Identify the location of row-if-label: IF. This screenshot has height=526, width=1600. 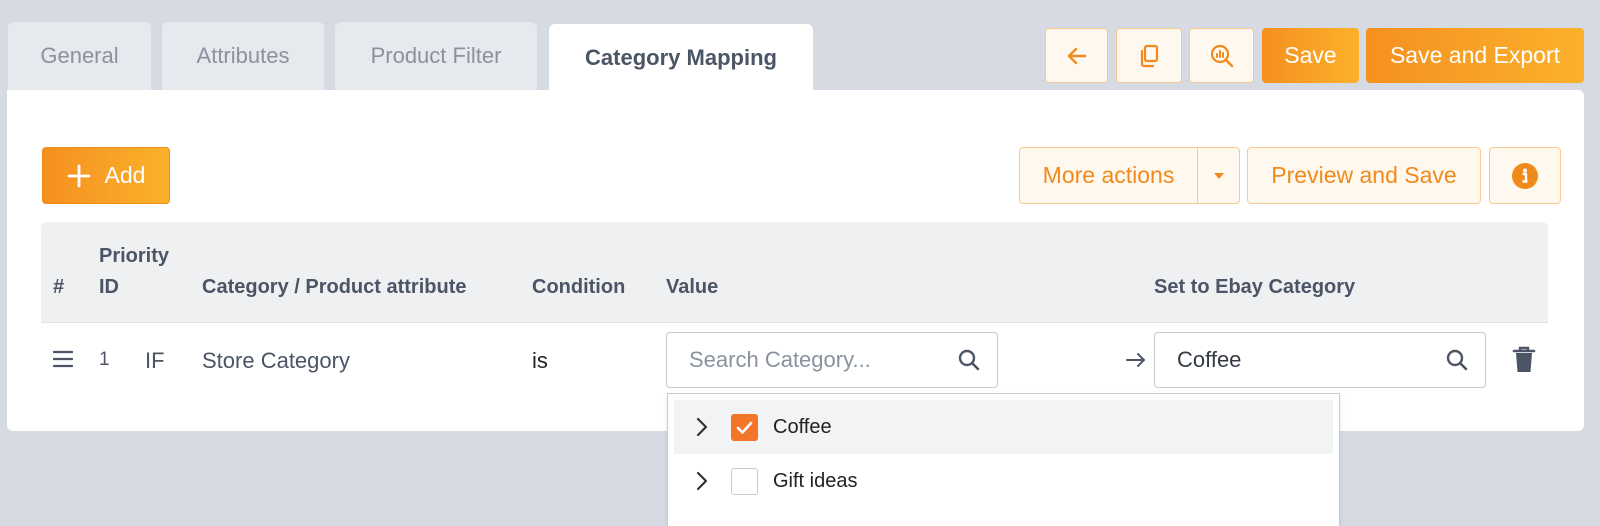
(155, 360).